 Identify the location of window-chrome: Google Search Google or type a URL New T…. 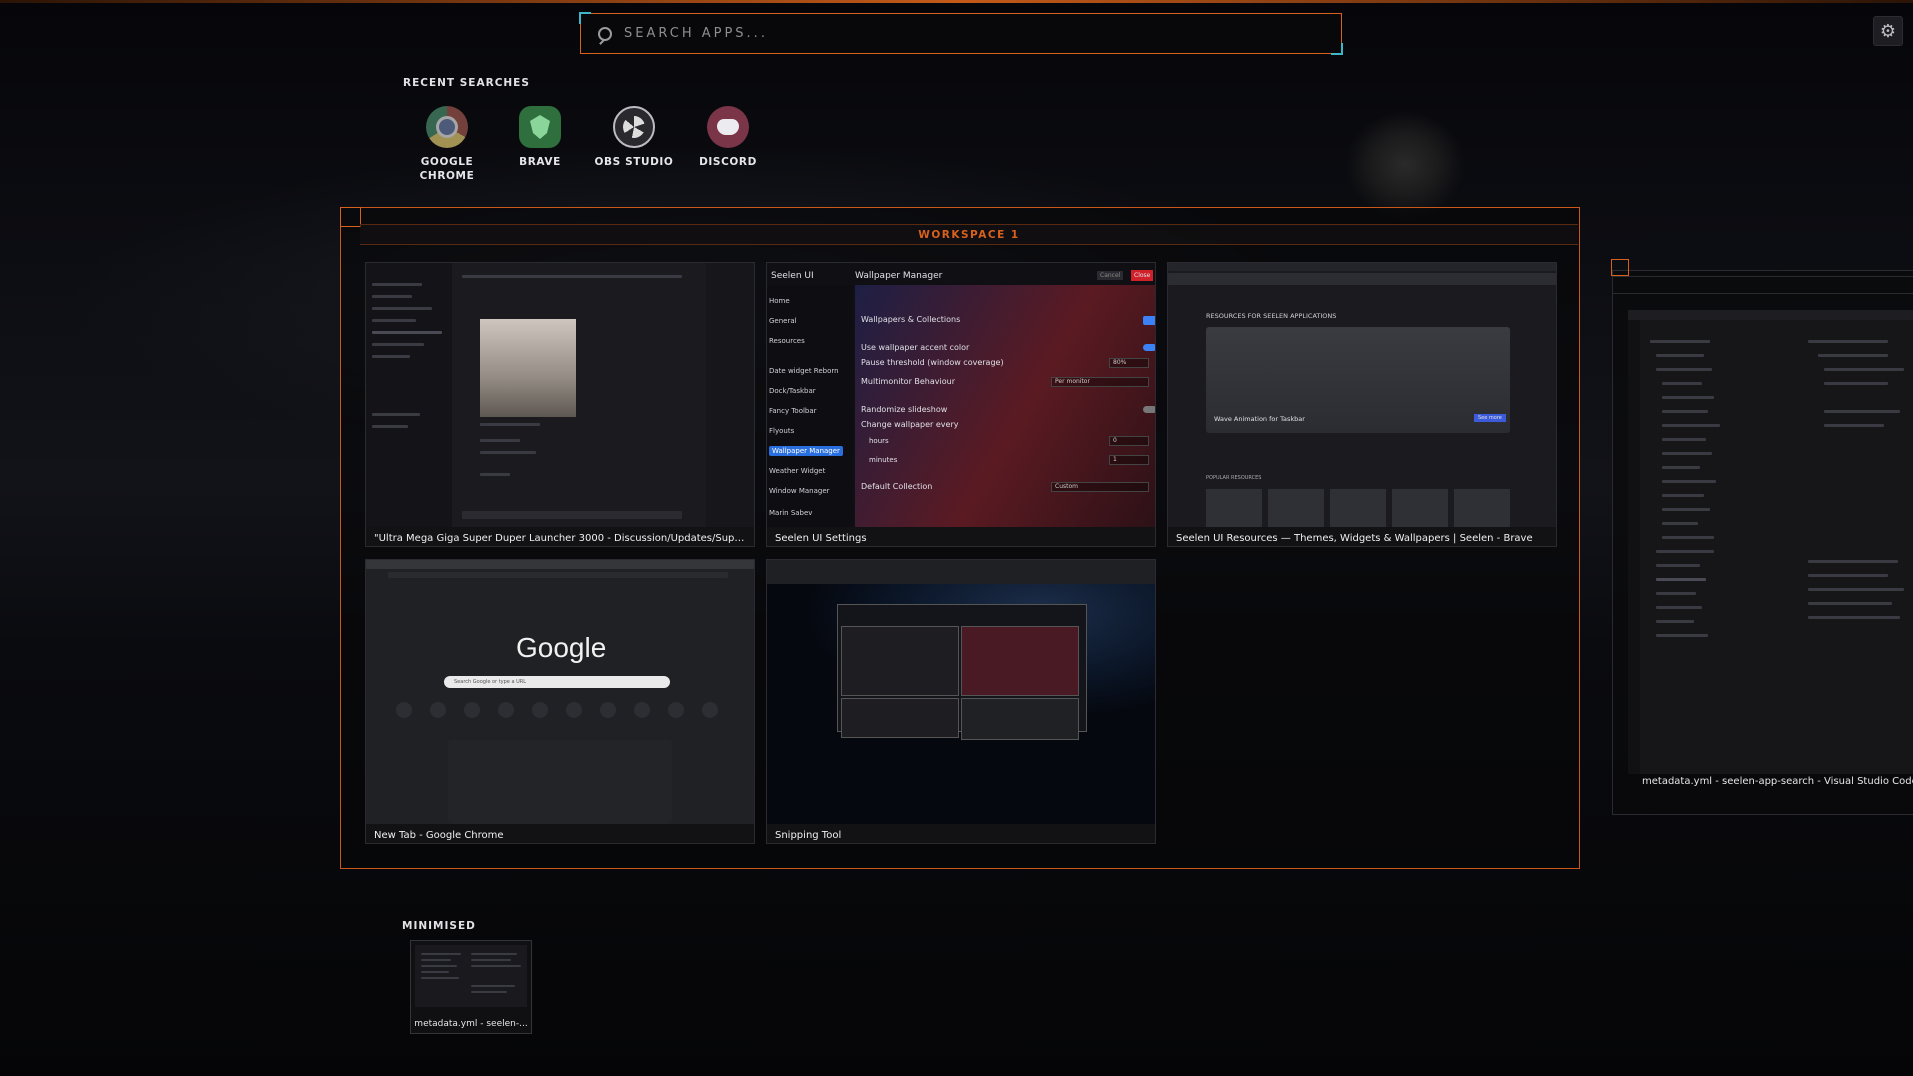
(560, 701).